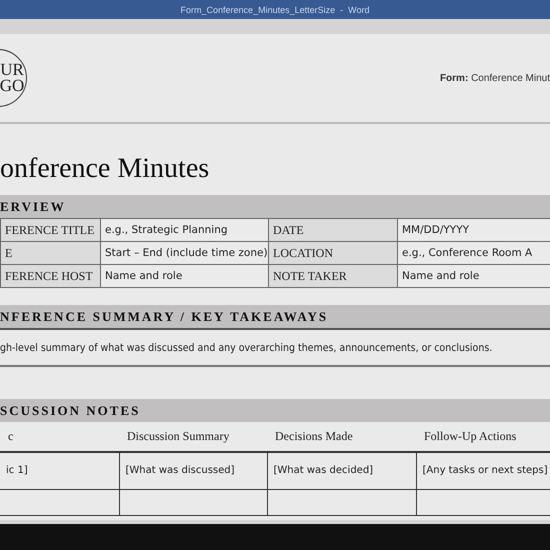  What do you see at coordinates (474, 253) in the screenshot?
I see `field-value: e.g., Conference Room A` at bounding box center [474, 253].